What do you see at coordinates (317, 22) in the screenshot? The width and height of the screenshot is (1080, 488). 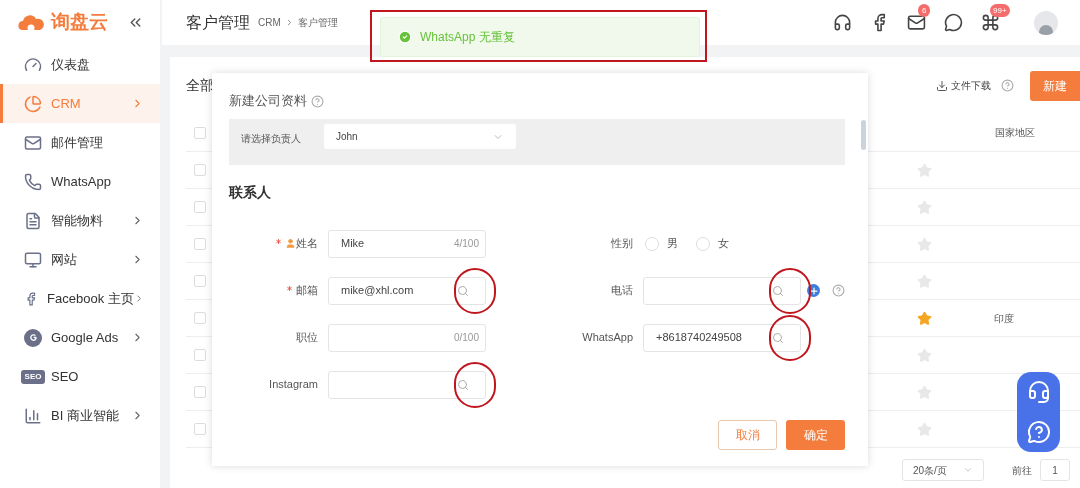 I see `breadcrumb-link: 客户管理` at bounding box center [317, 22].